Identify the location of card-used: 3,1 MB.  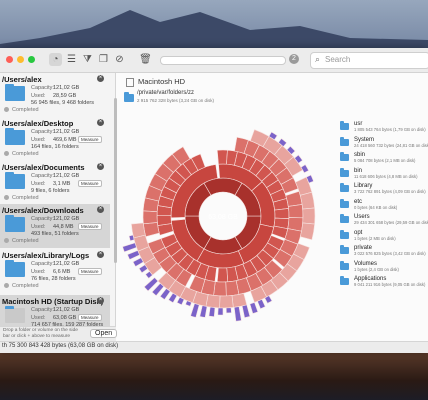
(62, 183).